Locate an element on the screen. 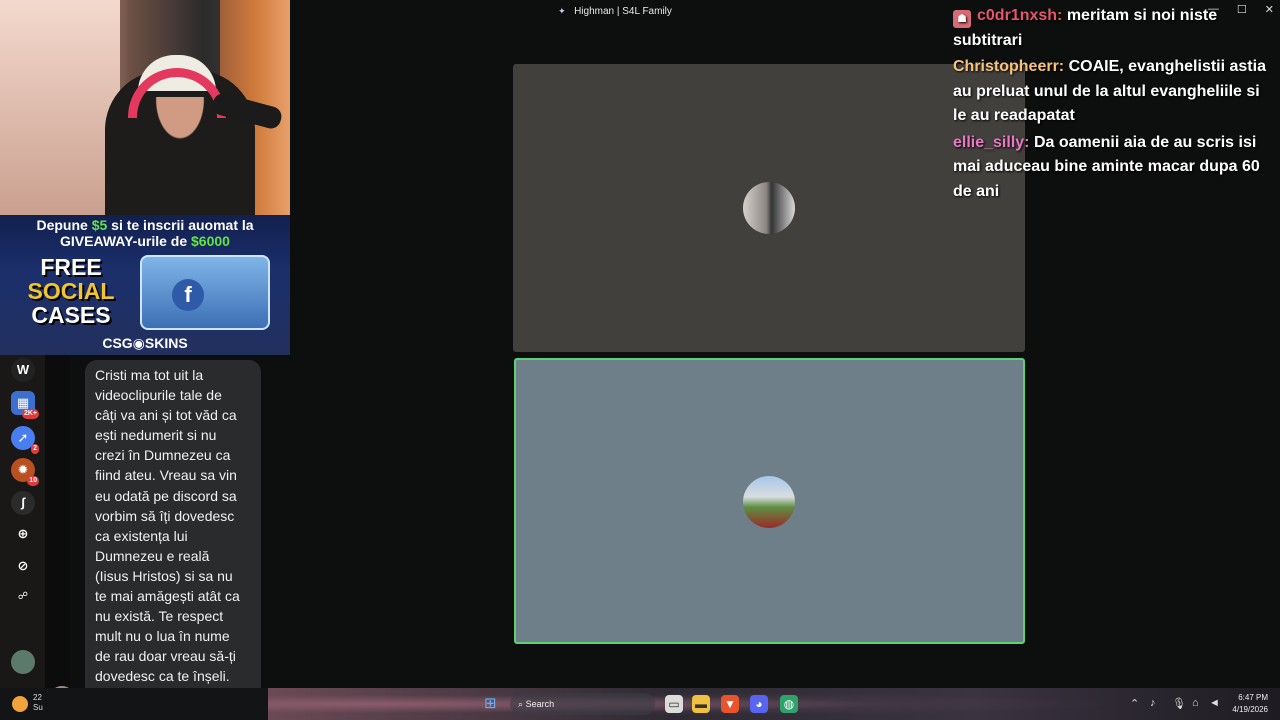 The width and height of the screenshot is (1280, 720). ad-free-text: FREE is located at coordinates (71, 267).